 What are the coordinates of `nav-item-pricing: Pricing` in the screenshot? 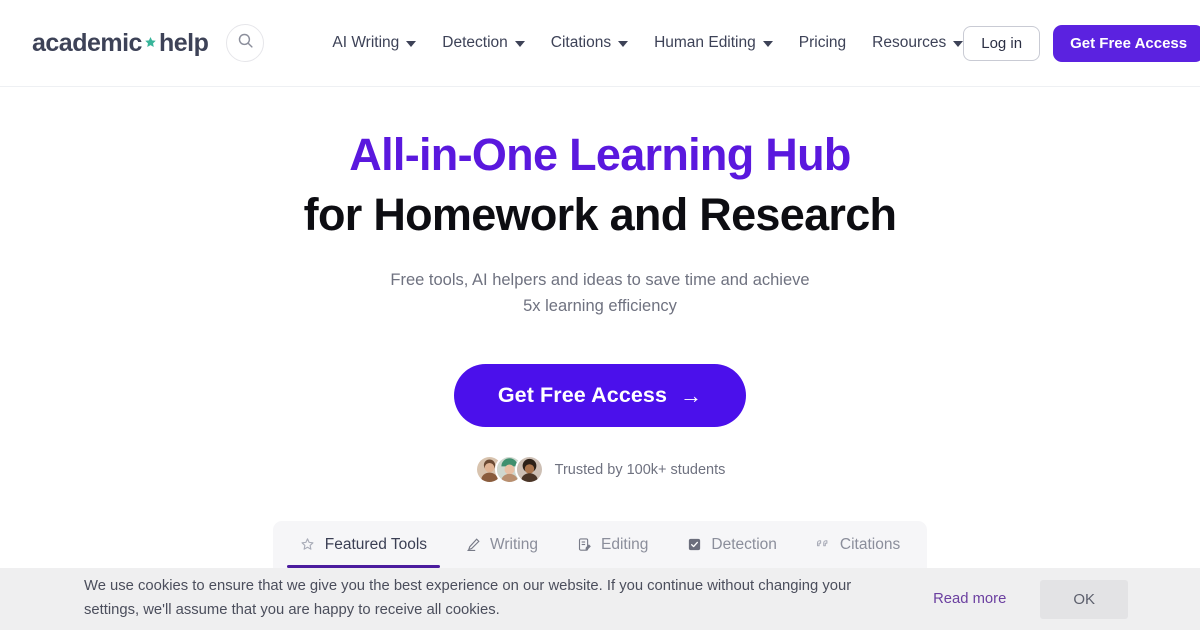 It's located at (822, 43).